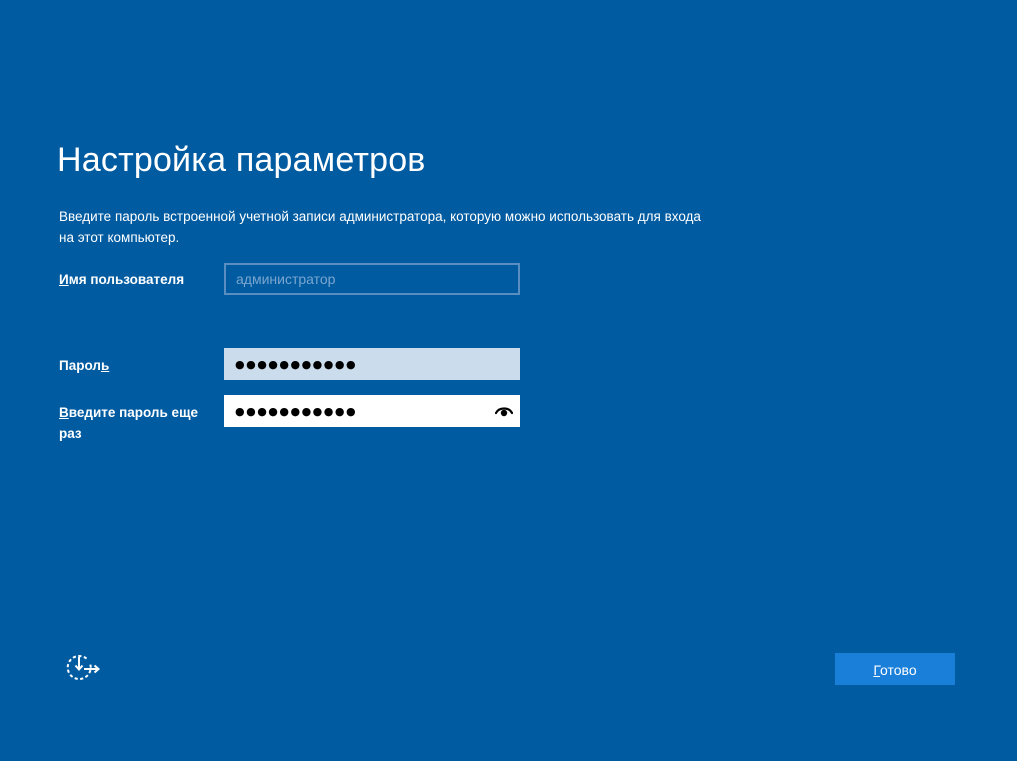  I want to click on password-label-access-key: ь, so click(105, 365).